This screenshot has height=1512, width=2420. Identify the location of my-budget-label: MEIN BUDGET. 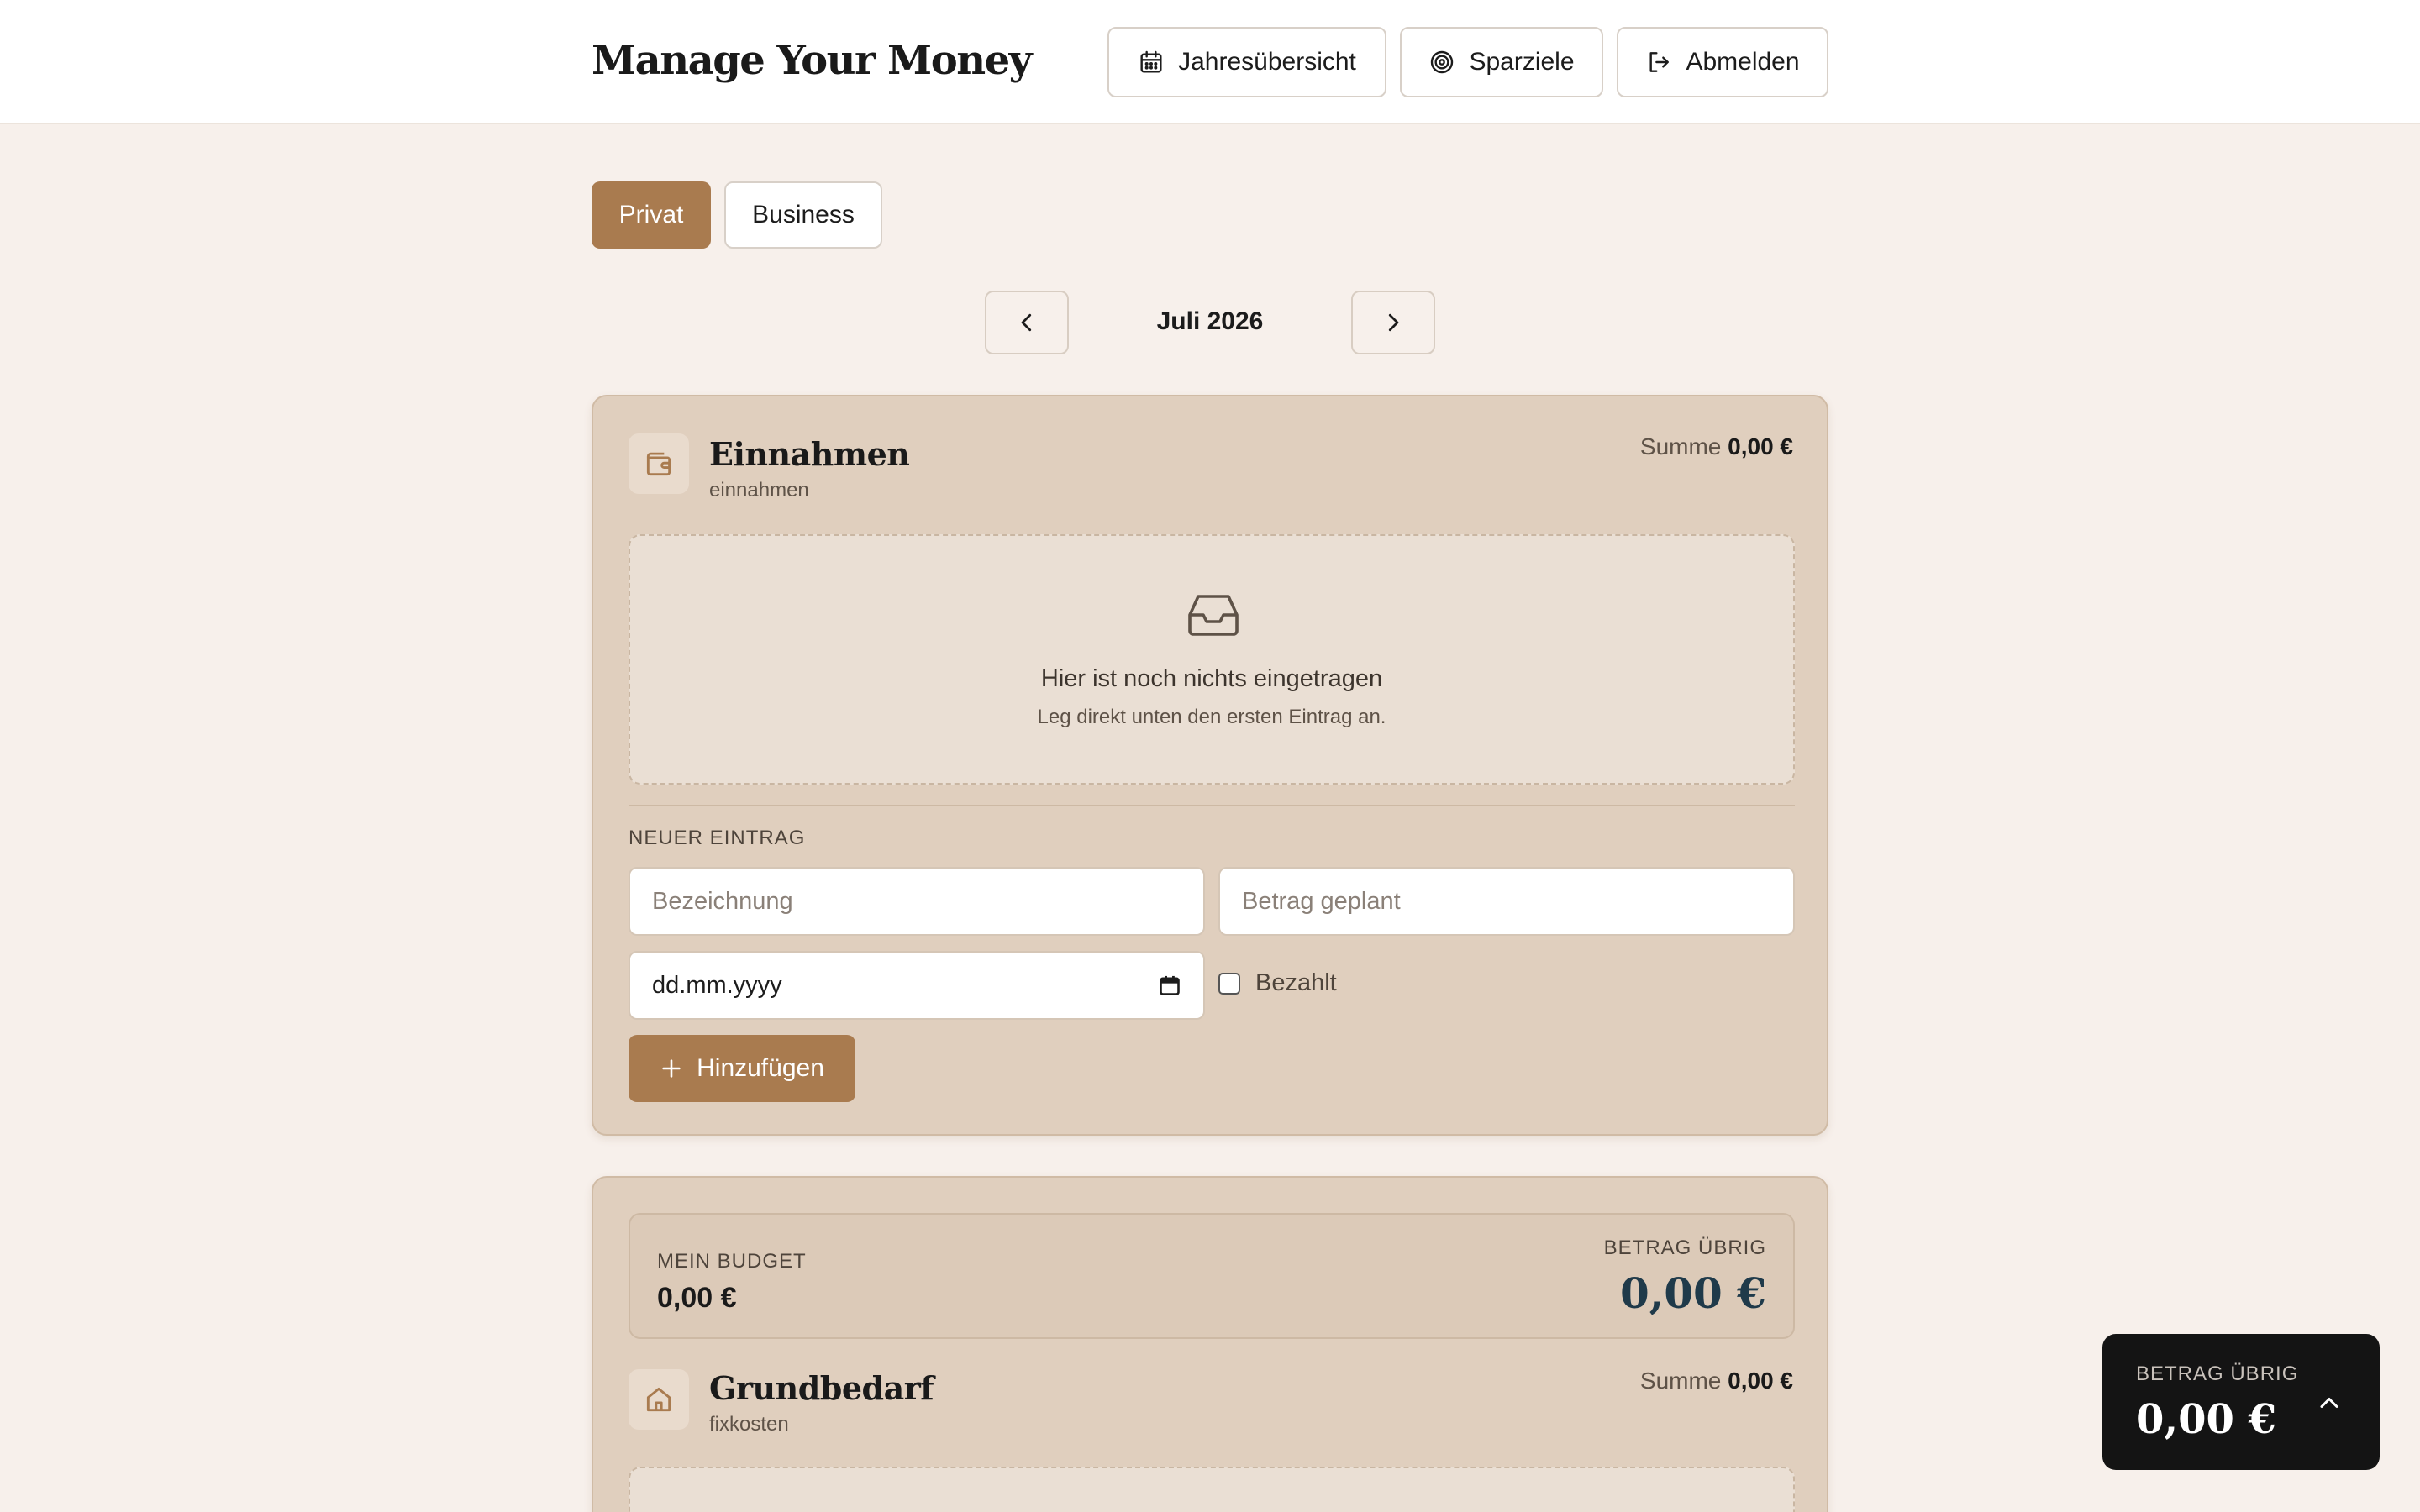
(732, 1261).